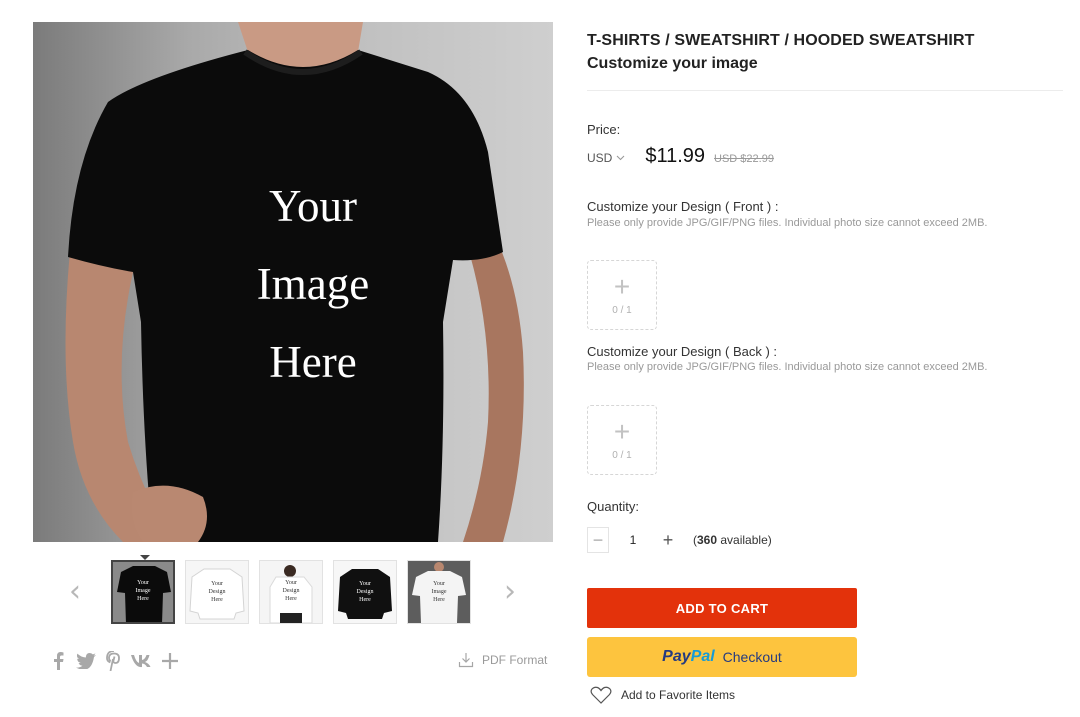 Image resolution: width=1080 pixels, height=717 pixels. Describe the element at coordinates (75, 592) in the screenshot. I see `prev-thumbnail-arrow-icon: ‹` at that location.